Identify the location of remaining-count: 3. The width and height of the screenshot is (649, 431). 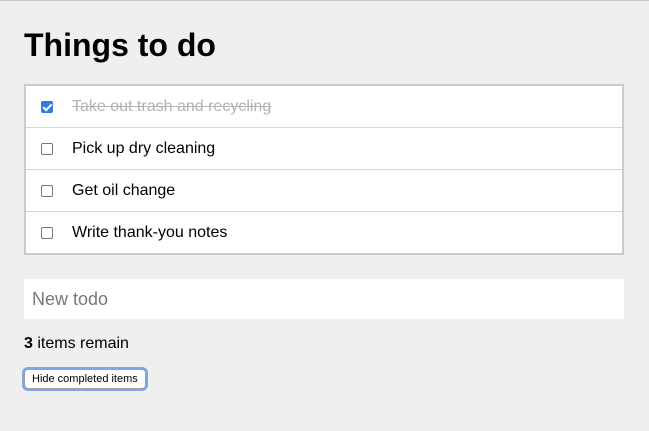
(28, 343).